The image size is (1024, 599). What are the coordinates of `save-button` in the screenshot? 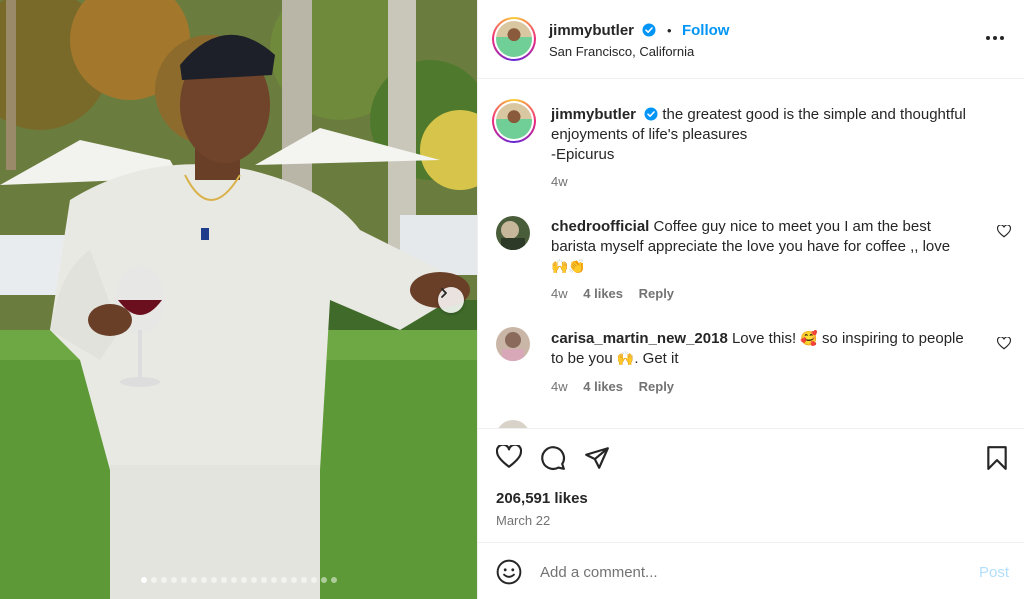 It's located at (997, 460).